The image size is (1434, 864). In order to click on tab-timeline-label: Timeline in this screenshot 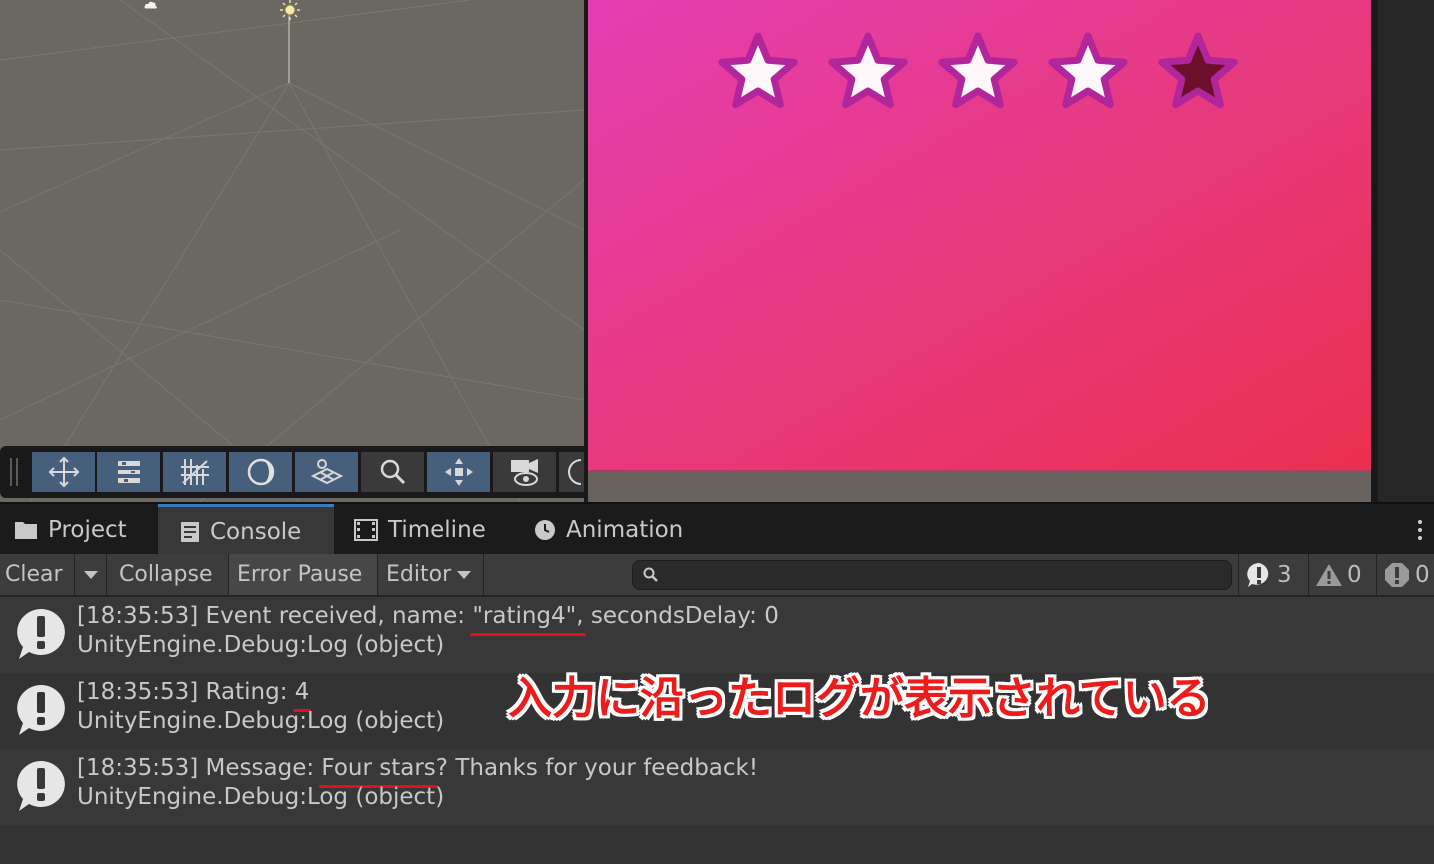, I will do `click(437, 530)`.